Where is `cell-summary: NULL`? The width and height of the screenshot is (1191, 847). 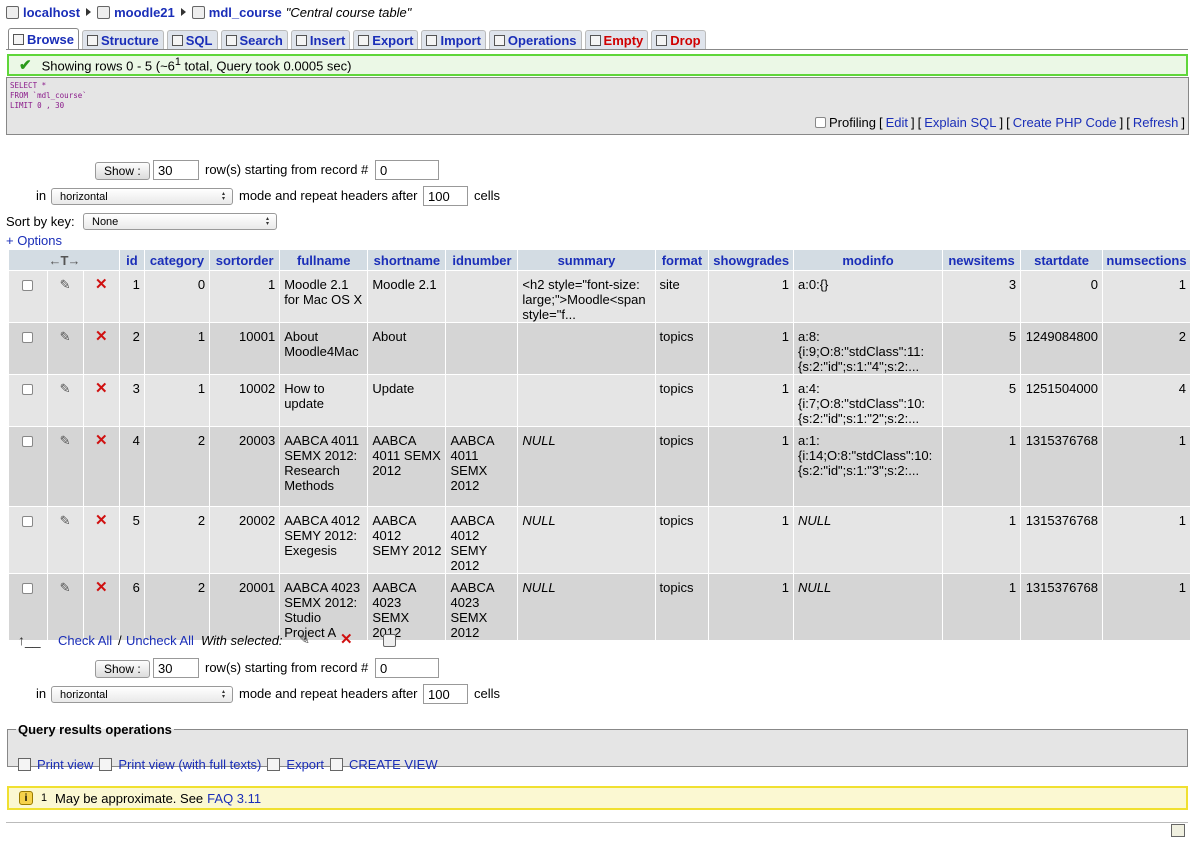
cell-summary: NULL is located at coordinates (586, 466).